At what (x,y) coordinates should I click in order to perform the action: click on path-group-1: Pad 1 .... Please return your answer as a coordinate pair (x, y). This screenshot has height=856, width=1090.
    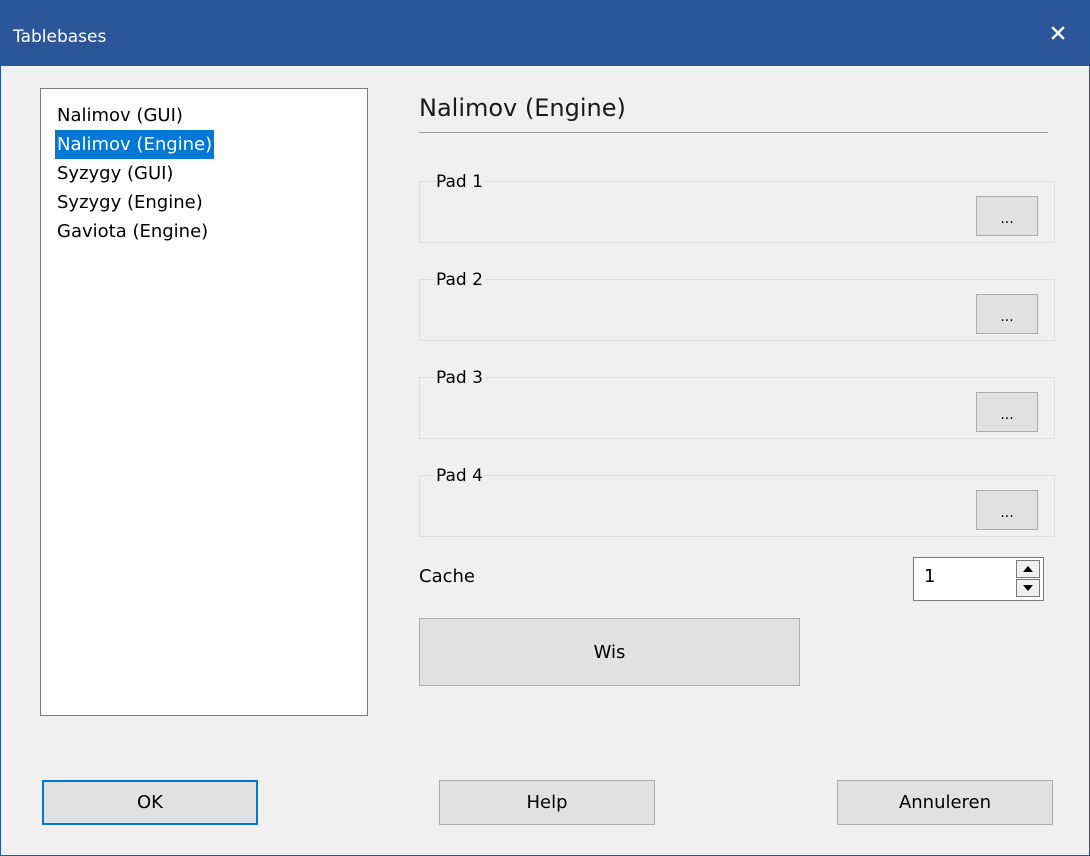
    Looking at the image, I should click on (737, 207).